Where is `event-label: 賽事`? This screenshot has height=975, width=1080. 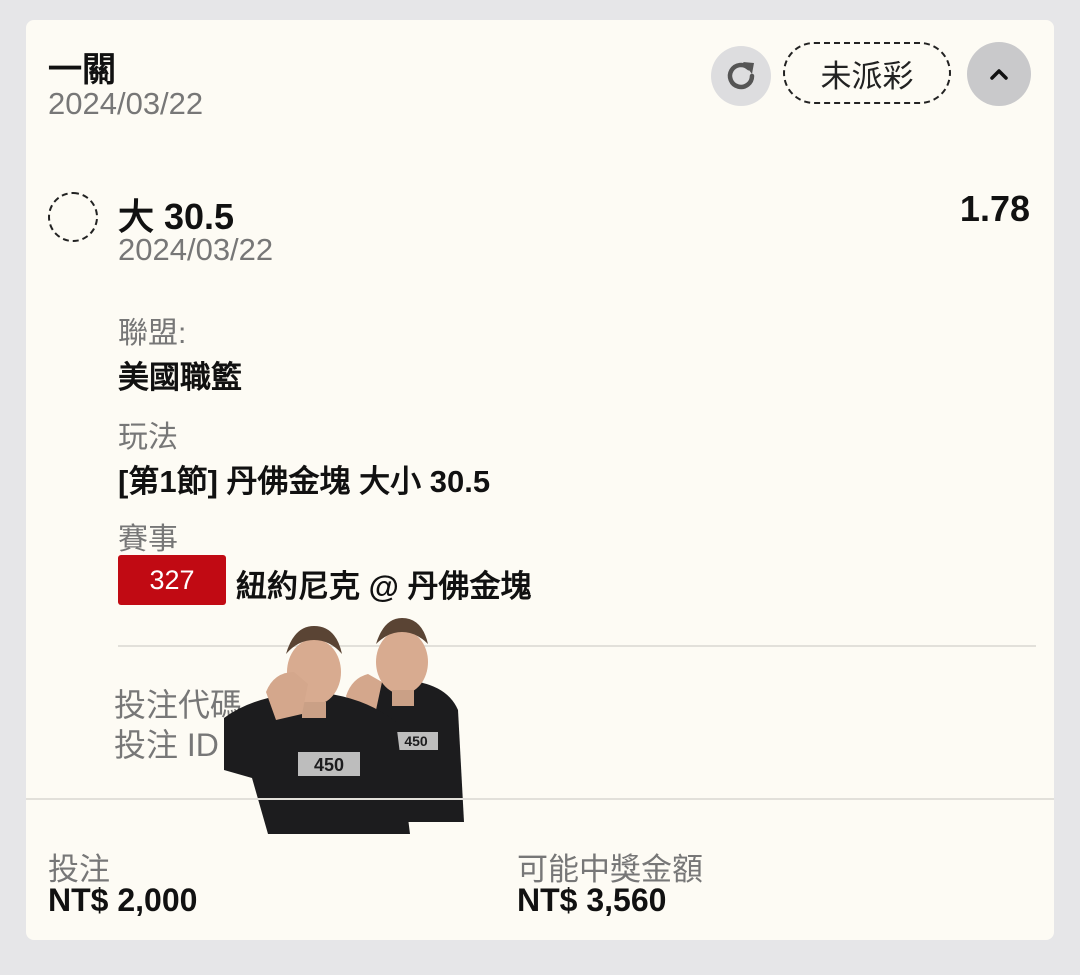 event-label: 賽事 is located at coordinates (148, 539).